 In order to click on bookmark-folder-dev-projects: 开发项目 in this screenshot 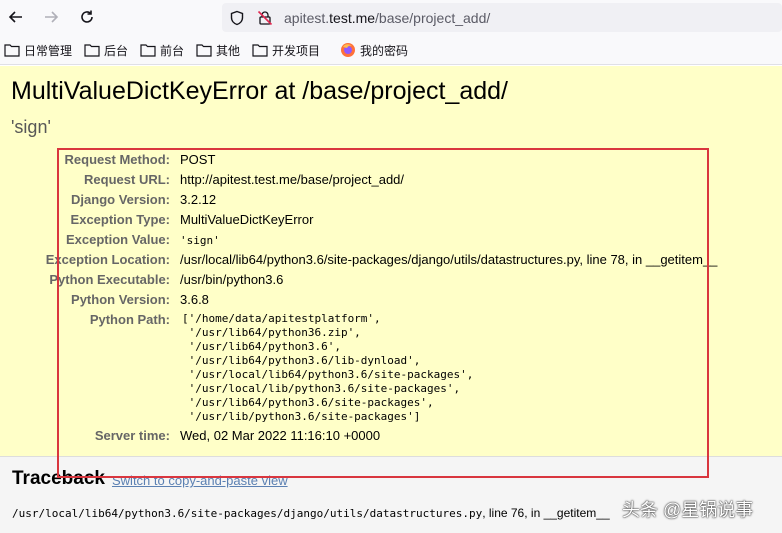, I will do `click(286, 50)`.